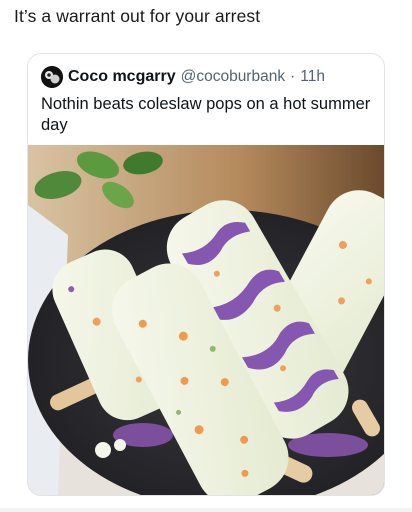  I want to click on bottom-divider, so click(206, 510).